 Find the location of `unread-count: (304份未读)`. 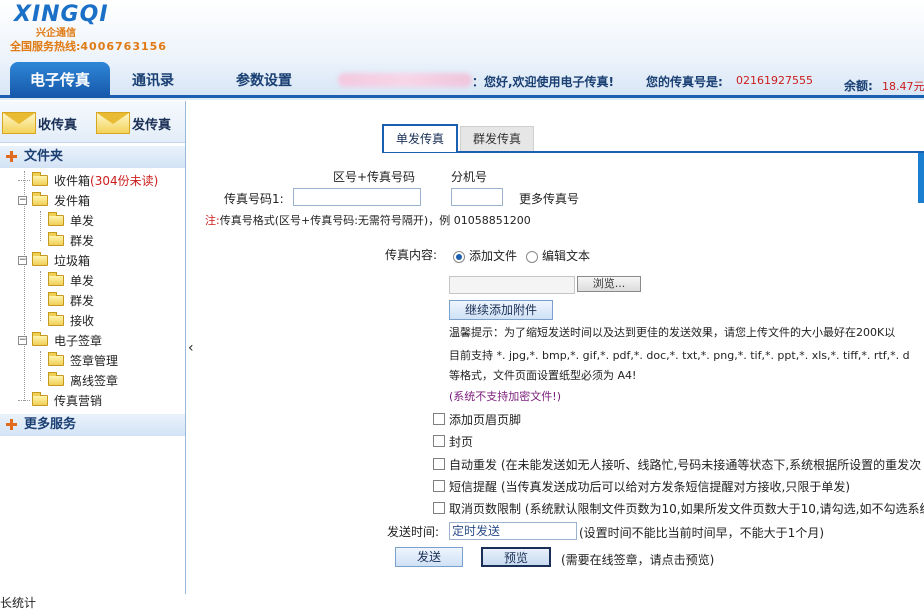

unread-count: (304份未读) is located at coordinates (124, 180).